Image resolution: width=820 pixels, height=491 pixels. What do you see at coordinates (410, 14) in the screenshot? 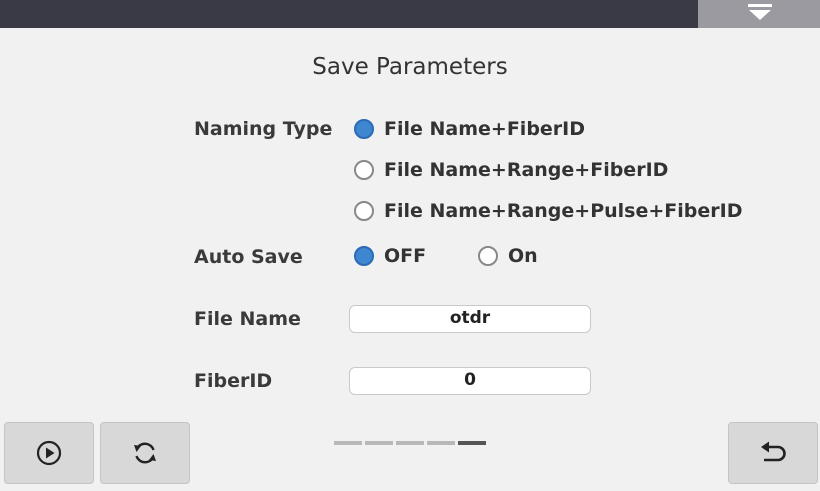
I see `top-bar` at bounding box center [410, 14].